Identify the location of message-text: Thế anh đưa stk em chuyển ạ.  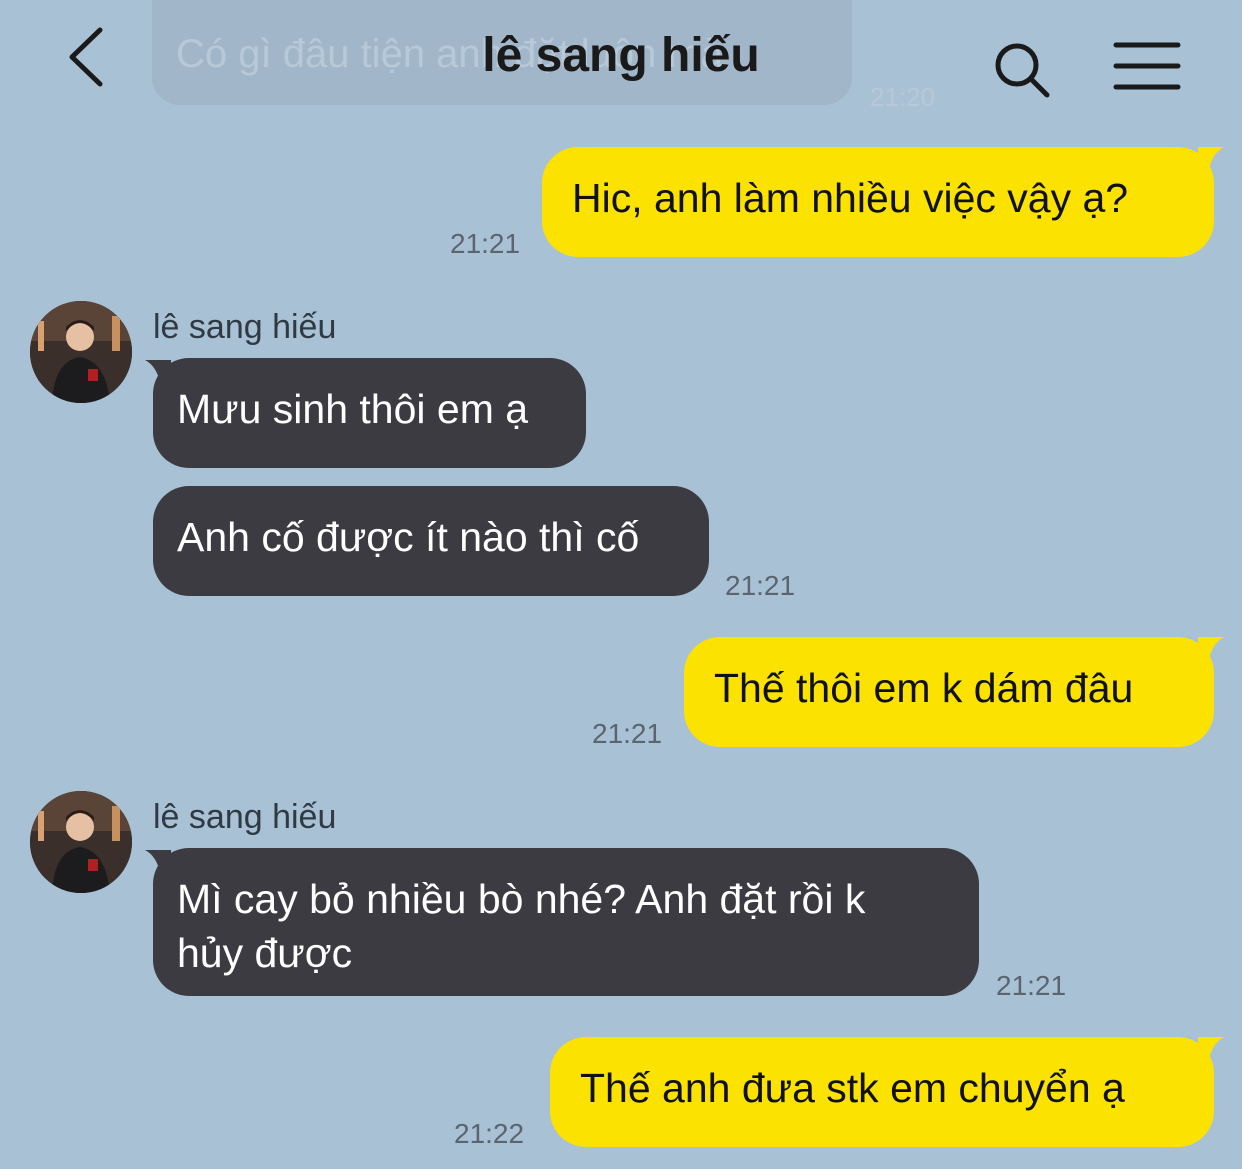
(852, 1088).